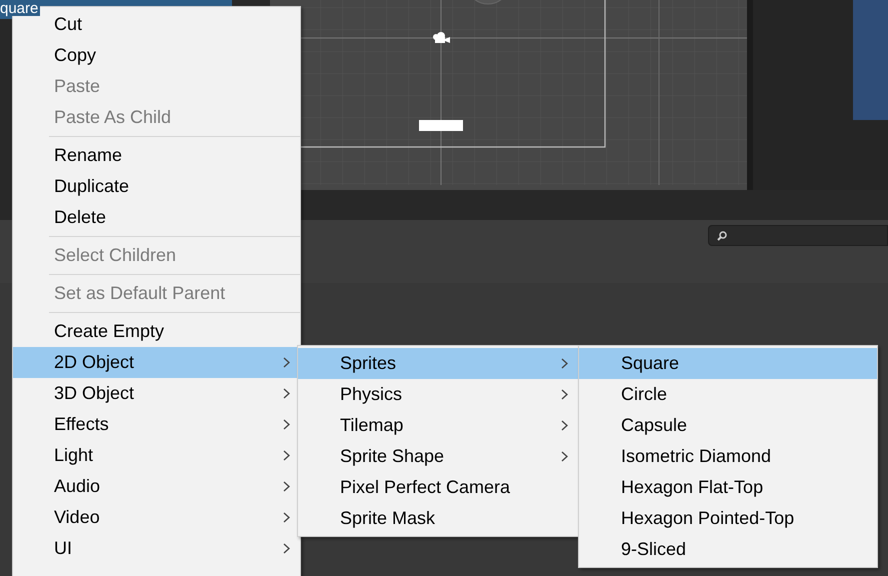 Image resolution: width=888 pixels, height=576 pixels. Describe the element at coordinates (728, 425) in the screenshot. I see `menu-item: Capsule` at that location.